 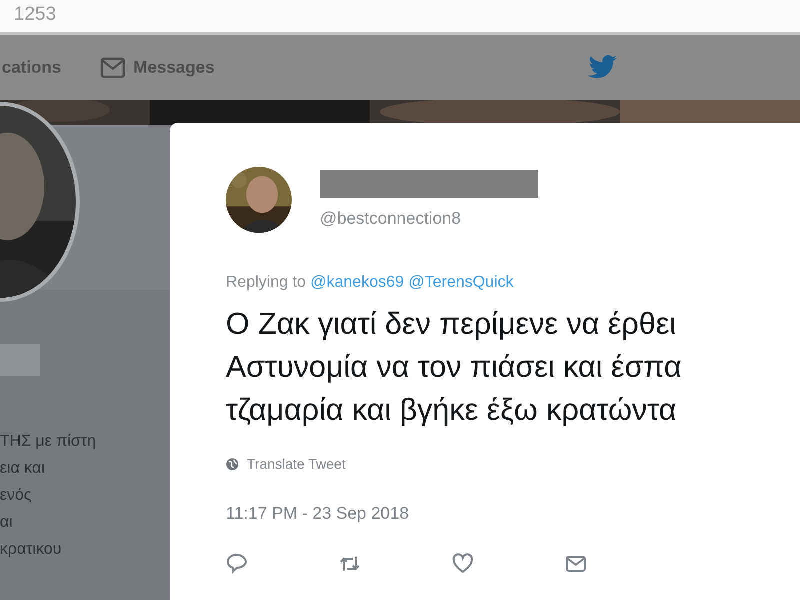 I want to click on translate-link: Translate Tweet, so click(x=286, y=464).